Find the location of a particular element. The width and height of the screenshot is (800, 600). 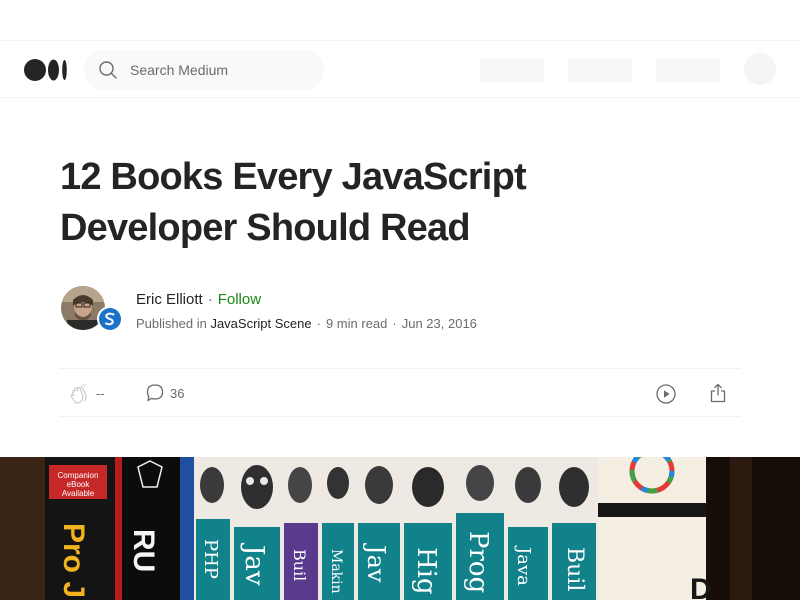

user-avatar-placeholder is located at coordinates (760, 69).